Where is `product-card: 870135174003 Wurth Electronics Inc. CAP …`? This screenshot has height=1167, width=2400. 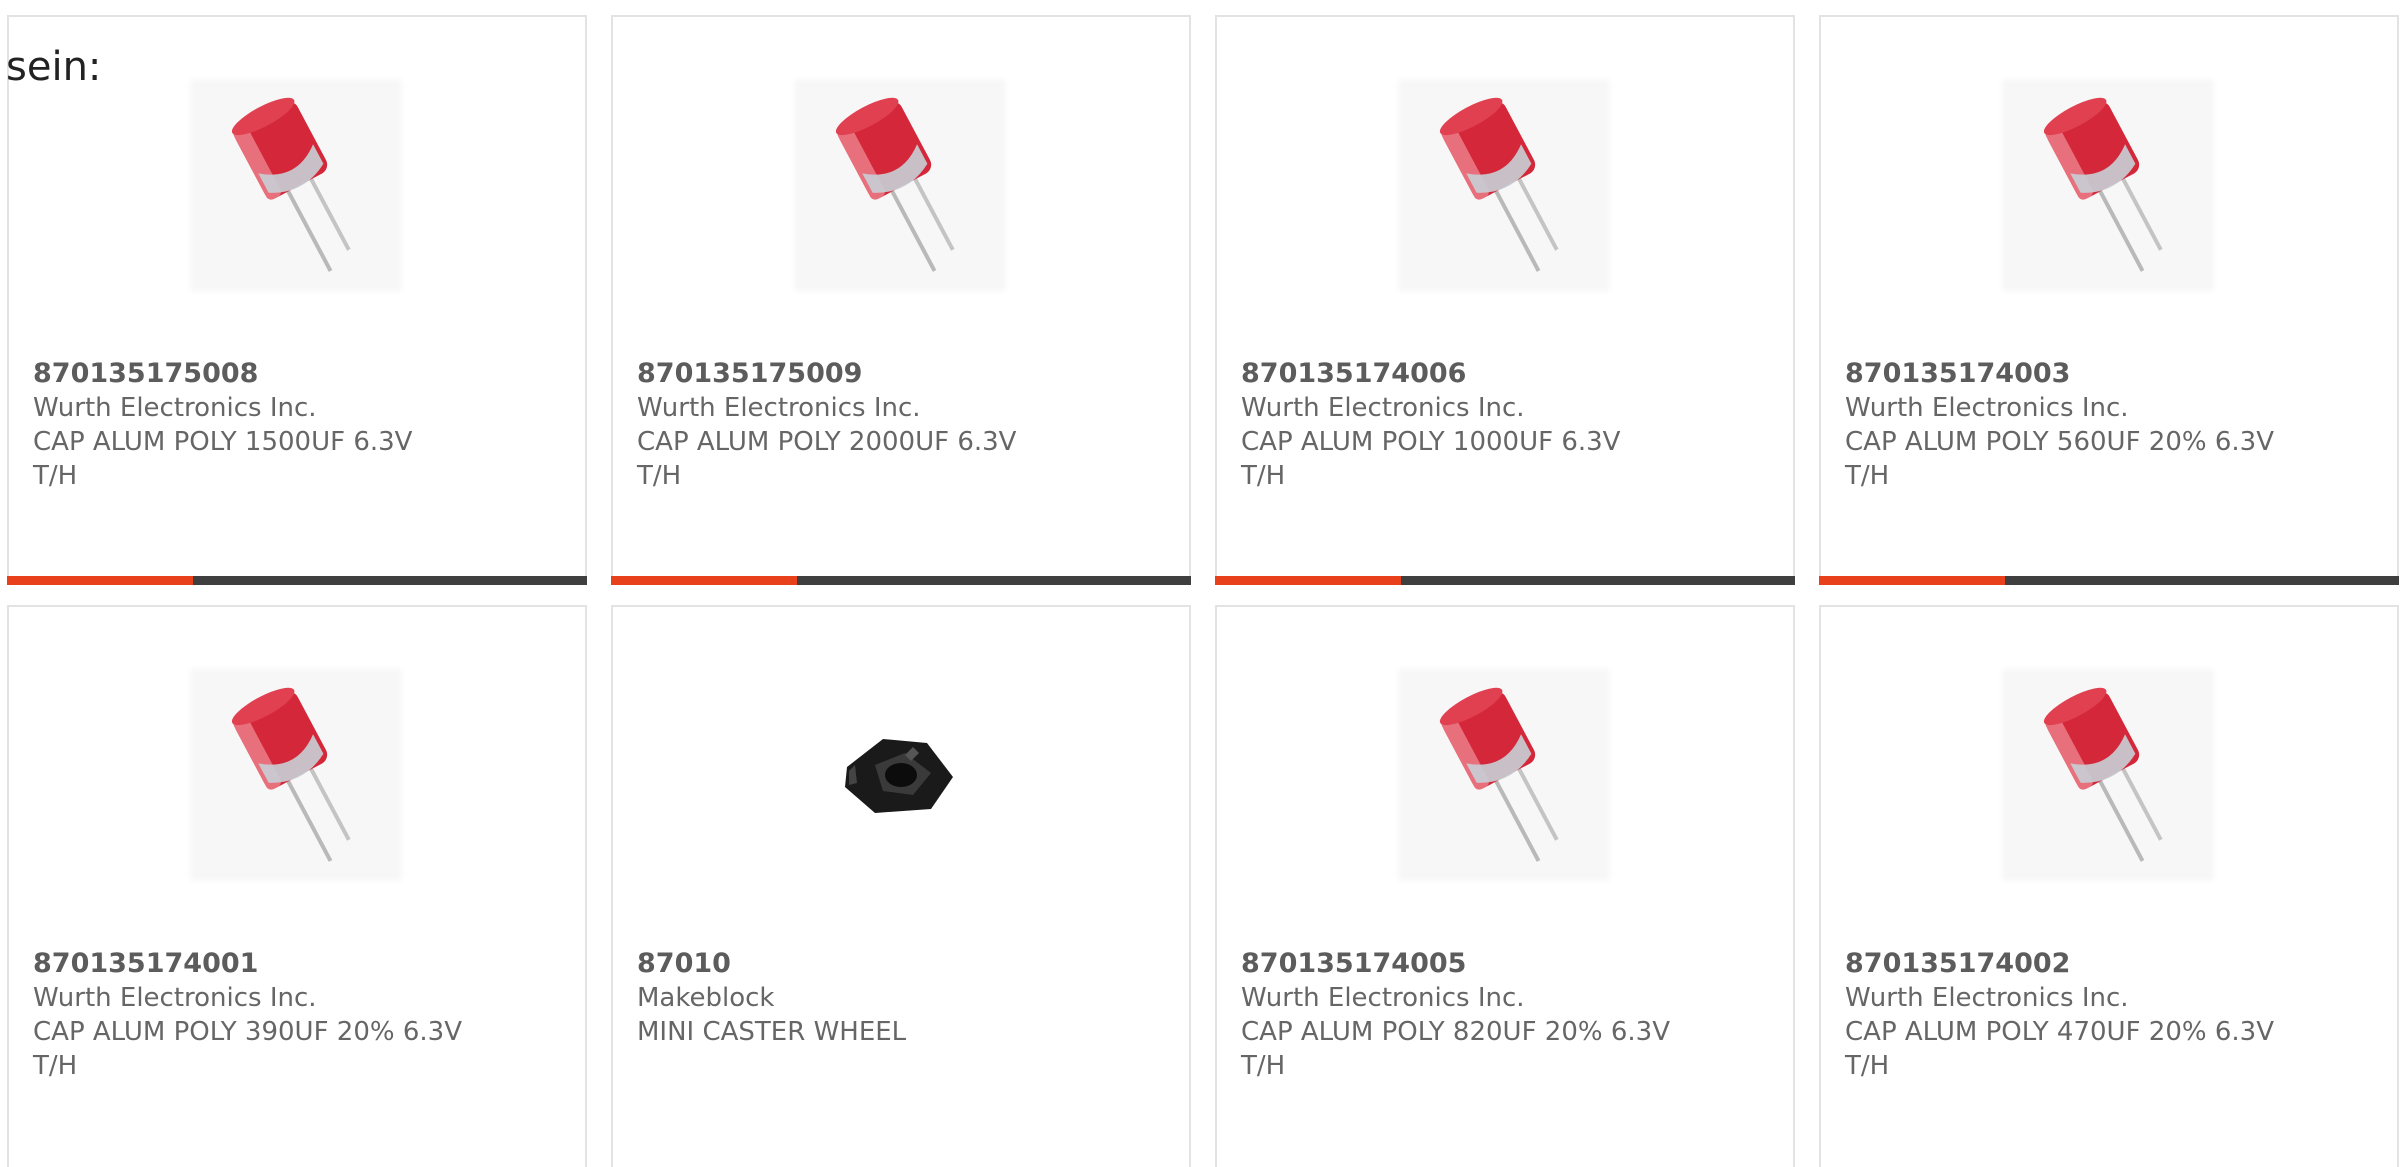
product-card: 870135174003 Wurth Electronics Inc. CAP … is located at coordinates (2109, 300).